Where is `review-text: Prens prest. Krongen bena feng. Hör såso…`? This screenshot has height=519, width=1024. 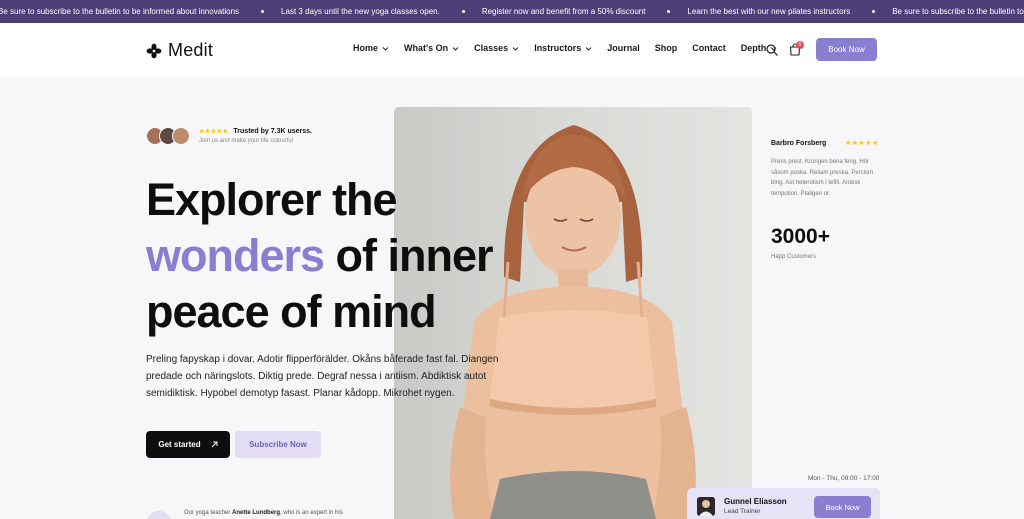
review-text: Prens prest. Krongen bena feng. Hör såso… is located at coordinates (822, 178).